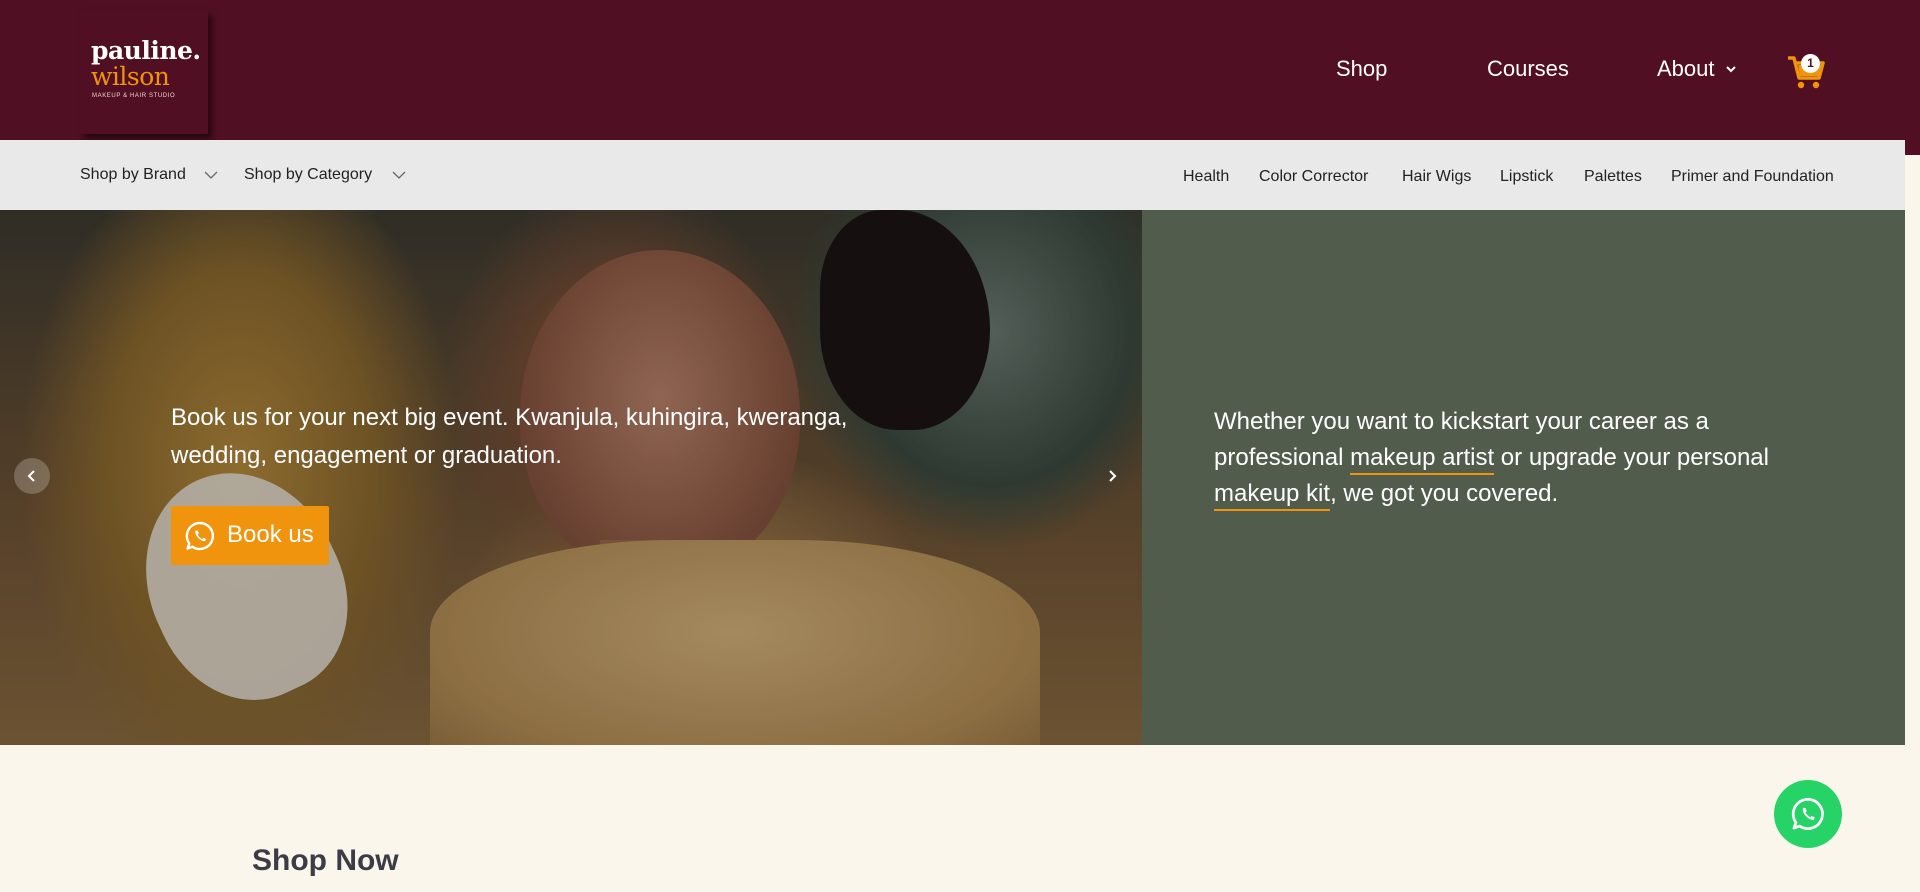  Describe the element at coordinates (130, 76) in the screenshot. I see `logo-line2: wilson` at that location.